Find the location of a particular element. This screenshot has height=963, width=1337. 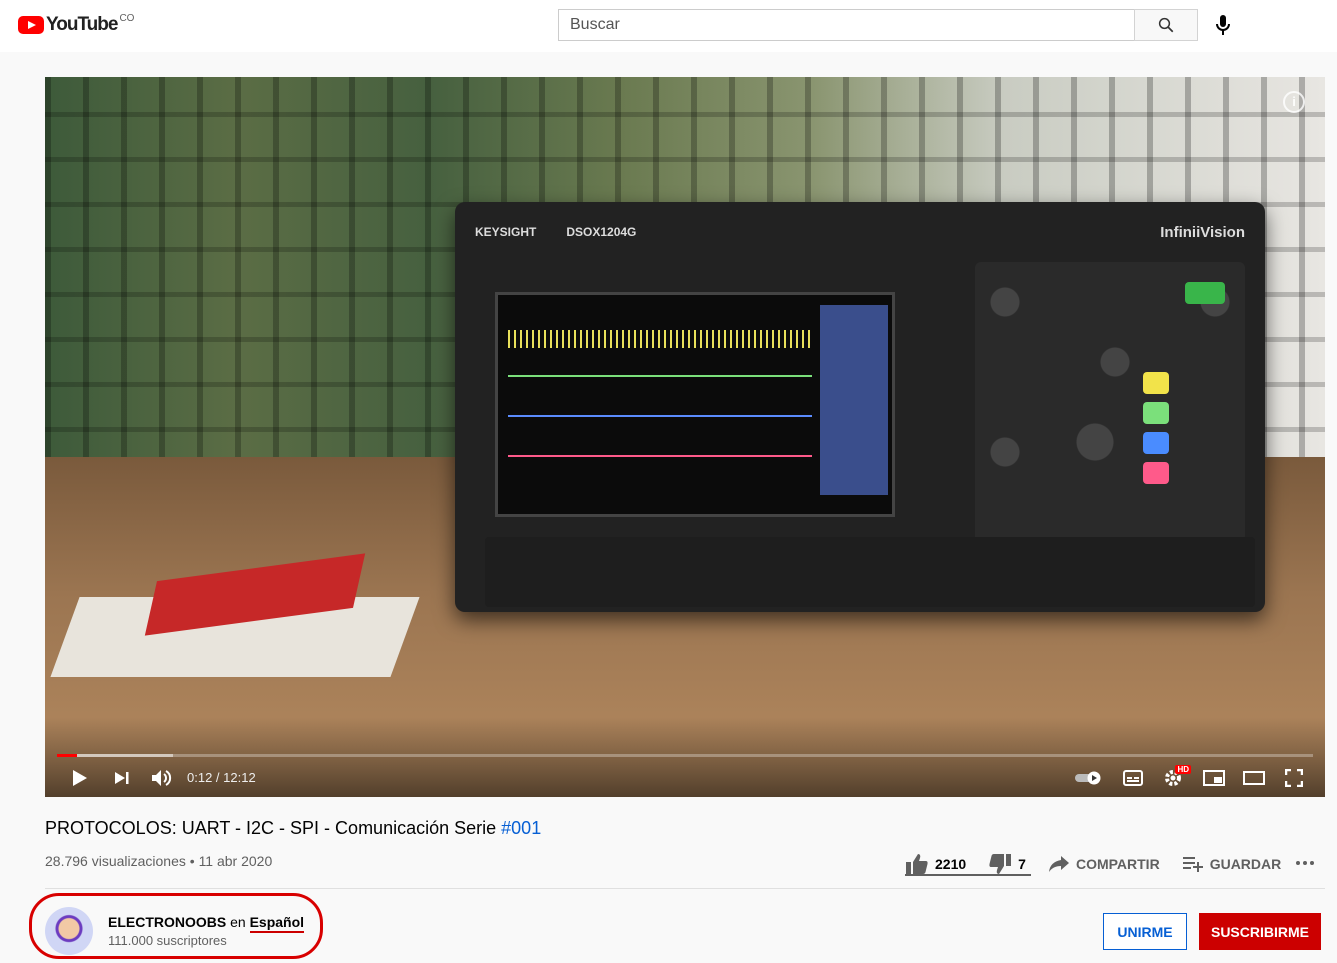

hd-badge: HD is located at coordinates (1183, 769).